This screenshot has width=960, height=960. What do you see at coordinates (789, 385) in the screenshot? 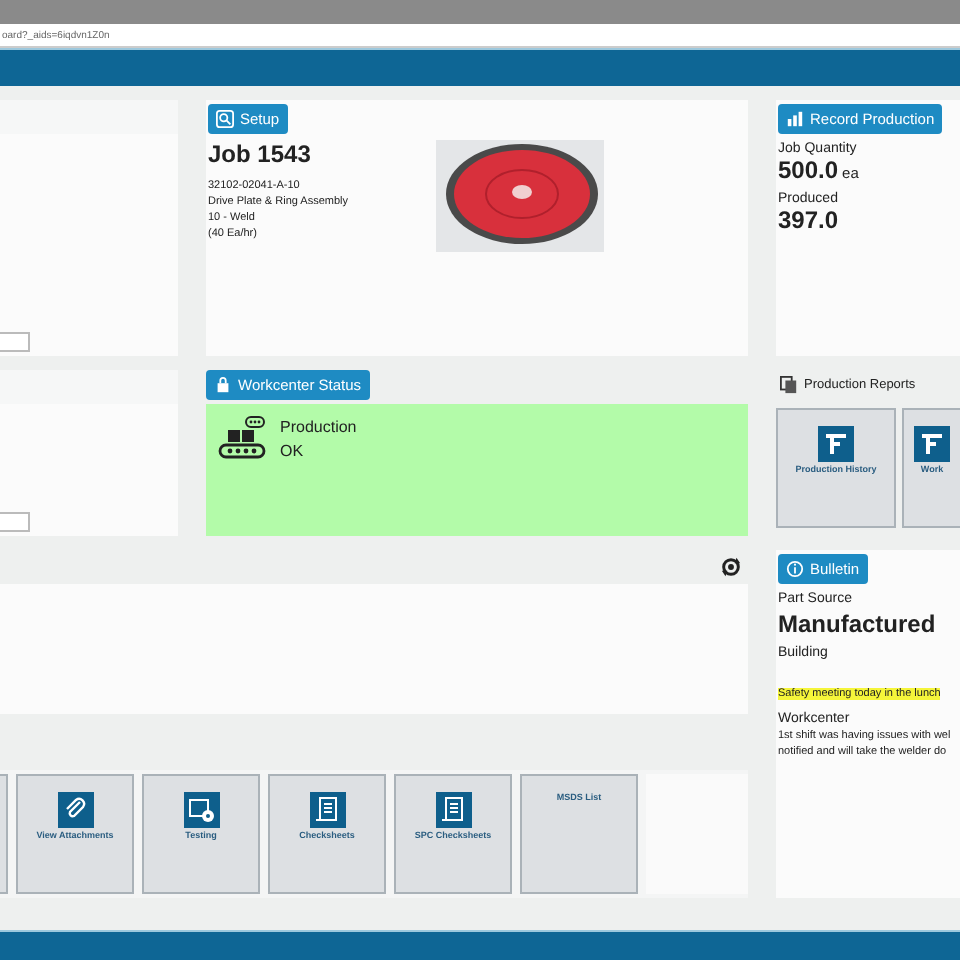
I see `documents-icon` at bounding box center [789, 385].